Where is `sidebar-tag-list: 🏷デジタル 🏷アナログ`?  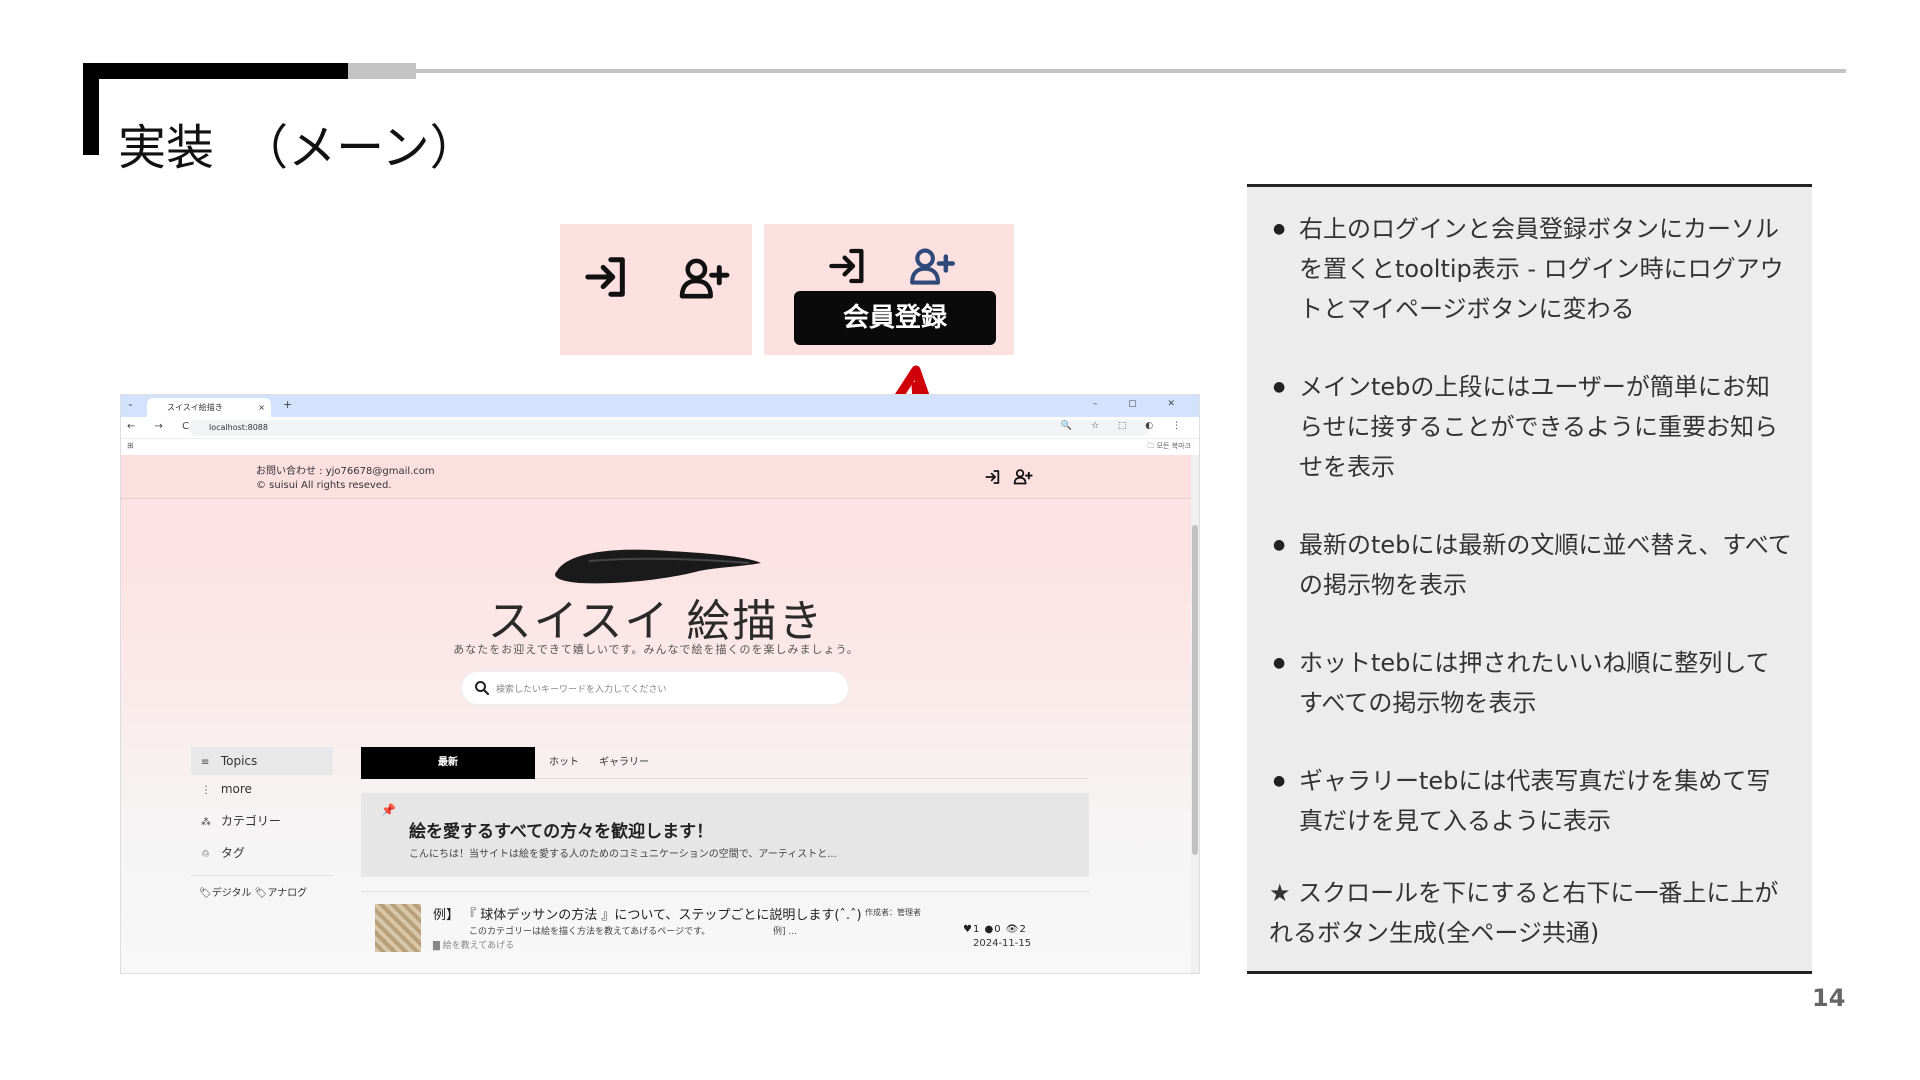 sidebar-tag-list: 🏷デジタル 🏷アナログ is located at coordinates (262, 887).